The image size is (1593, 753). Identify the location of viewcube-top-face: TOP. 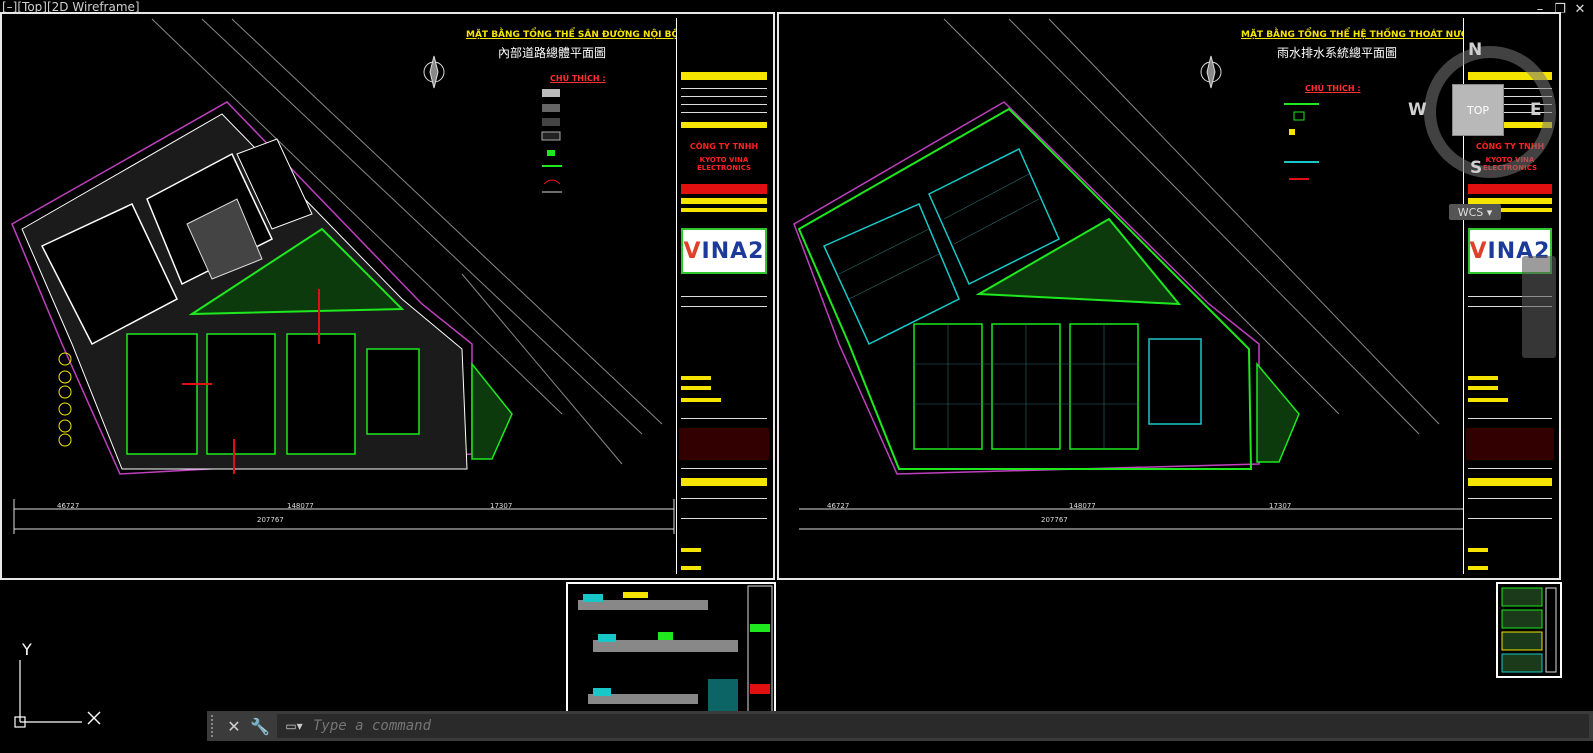
(1478, 110).